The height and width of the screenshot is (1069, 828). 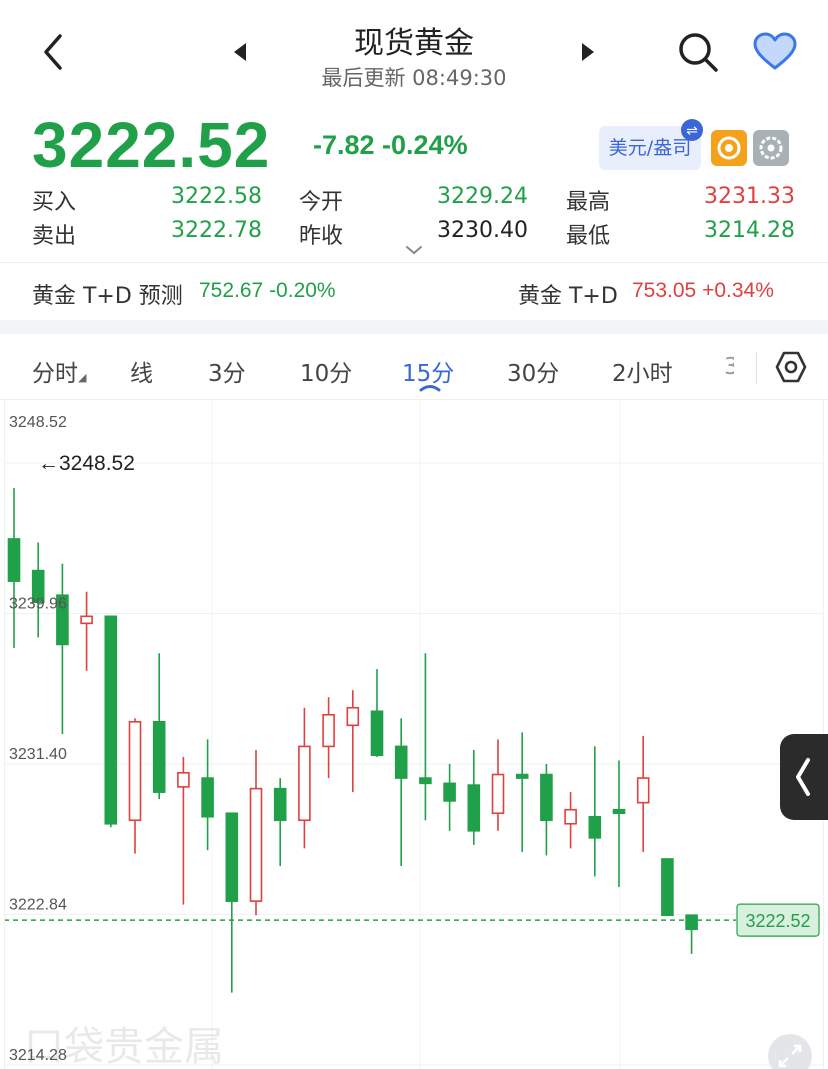 I want to click on tab-intraday: 分时◢, so click(x=59, y=371).